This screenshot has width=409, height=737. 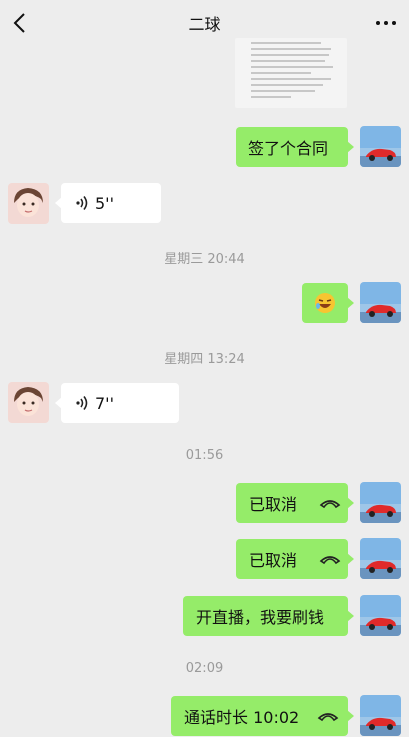 I want to click on message-bubble-self: 签了个合同, so click(x=295, y=147).